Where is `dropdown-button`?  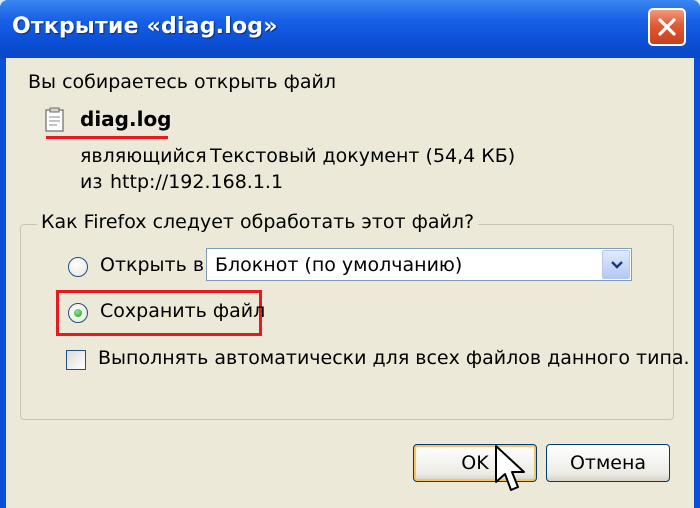
dropdown-button is located at coordinates (616, 264).